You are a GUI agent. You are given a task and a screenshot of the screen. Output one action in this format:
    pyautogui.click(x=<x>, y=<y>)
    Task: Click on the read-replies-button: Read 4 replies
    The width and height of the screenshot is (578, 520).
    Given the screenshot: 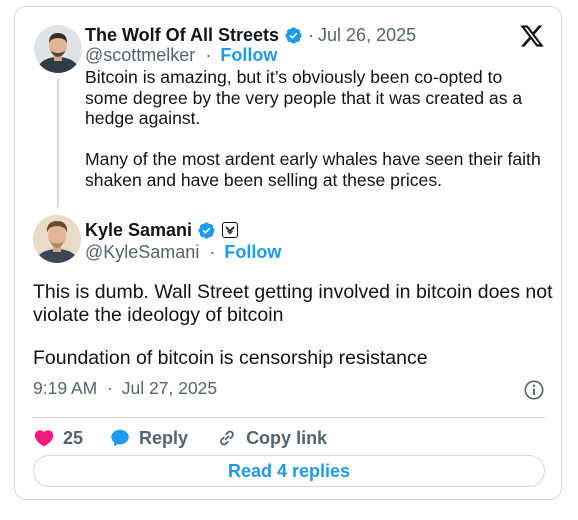 What is the action you would take?
    pyautogui.click(x=289, y=471)
    